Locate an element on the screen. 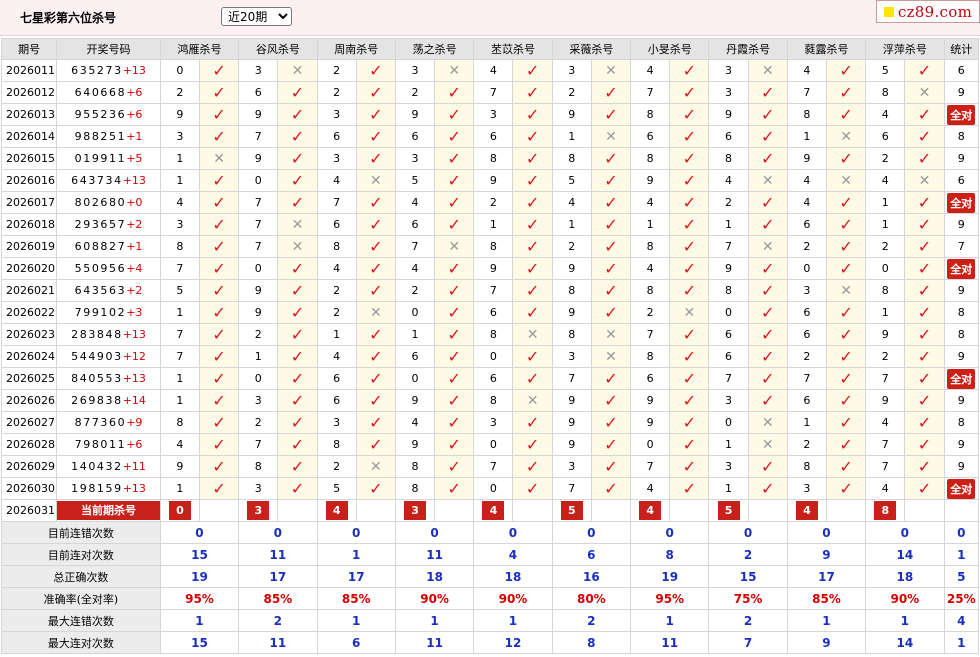  draw-number-cell: 293657+2 is located at coordinates (108, 224).